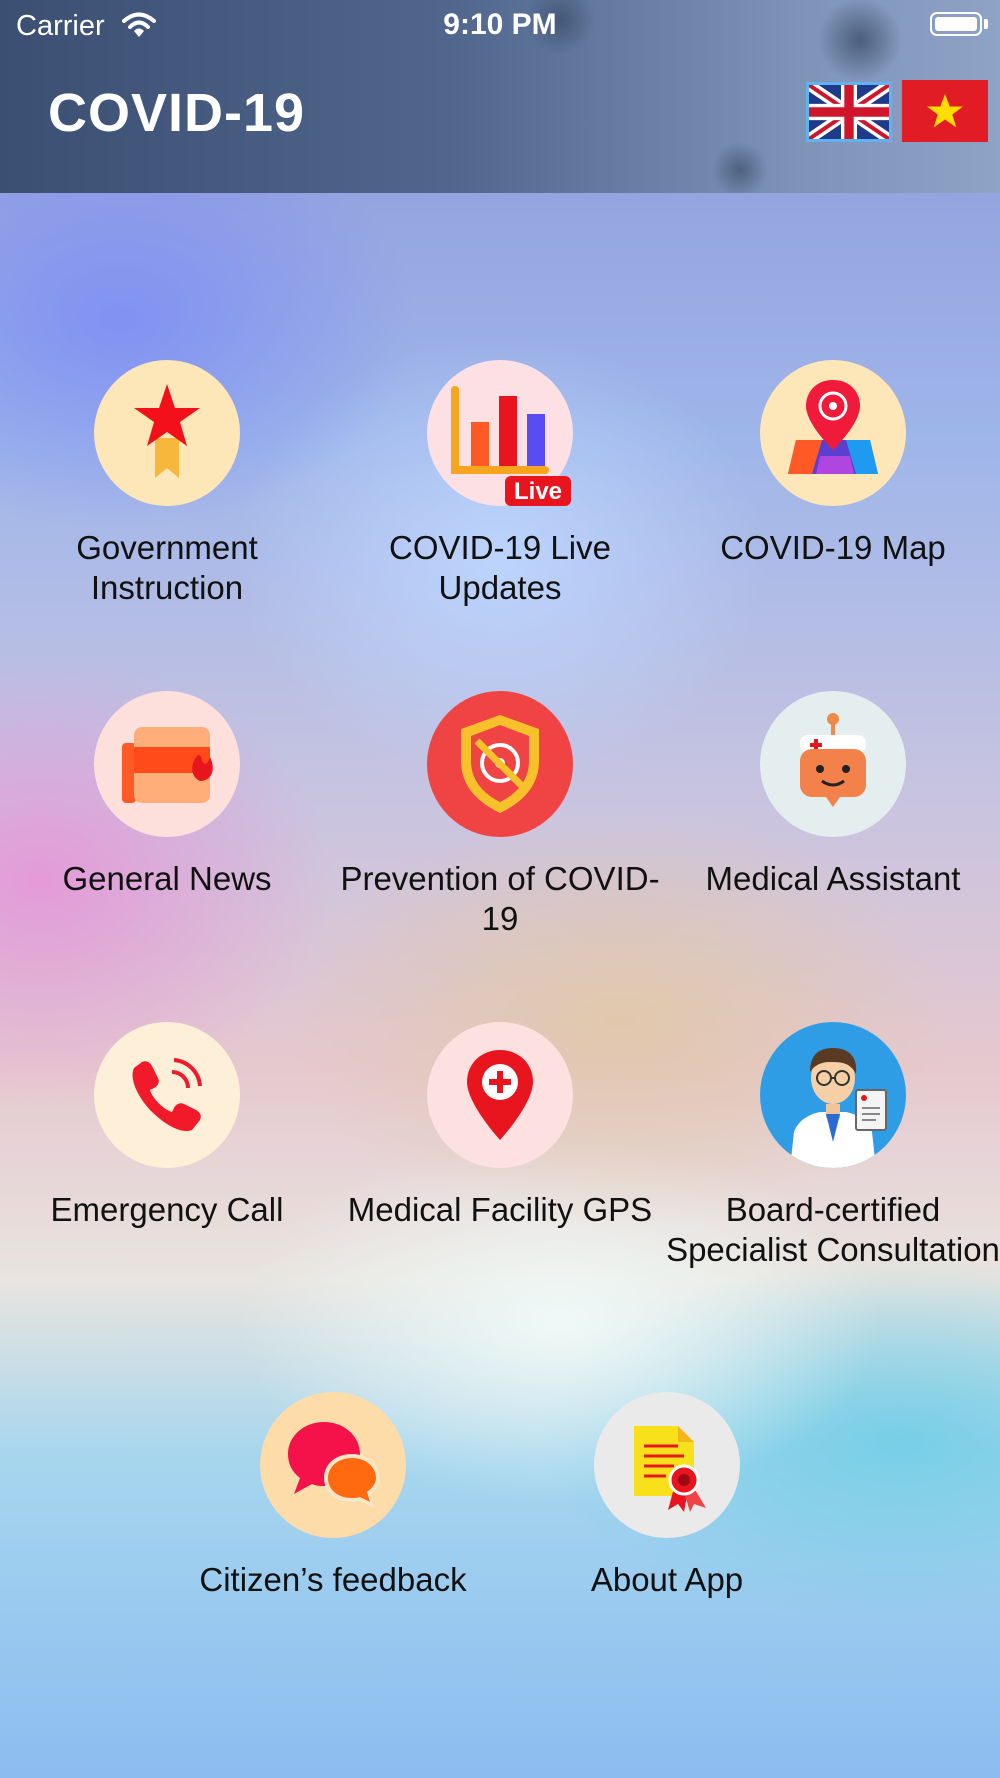 The width and height of the screenshot is (1000, 1778). What do you see at coordinates (500, 898) in the screenshot?
I see `menu-item-label: Prevention of COVID-19` at bounding box center [500, 898].